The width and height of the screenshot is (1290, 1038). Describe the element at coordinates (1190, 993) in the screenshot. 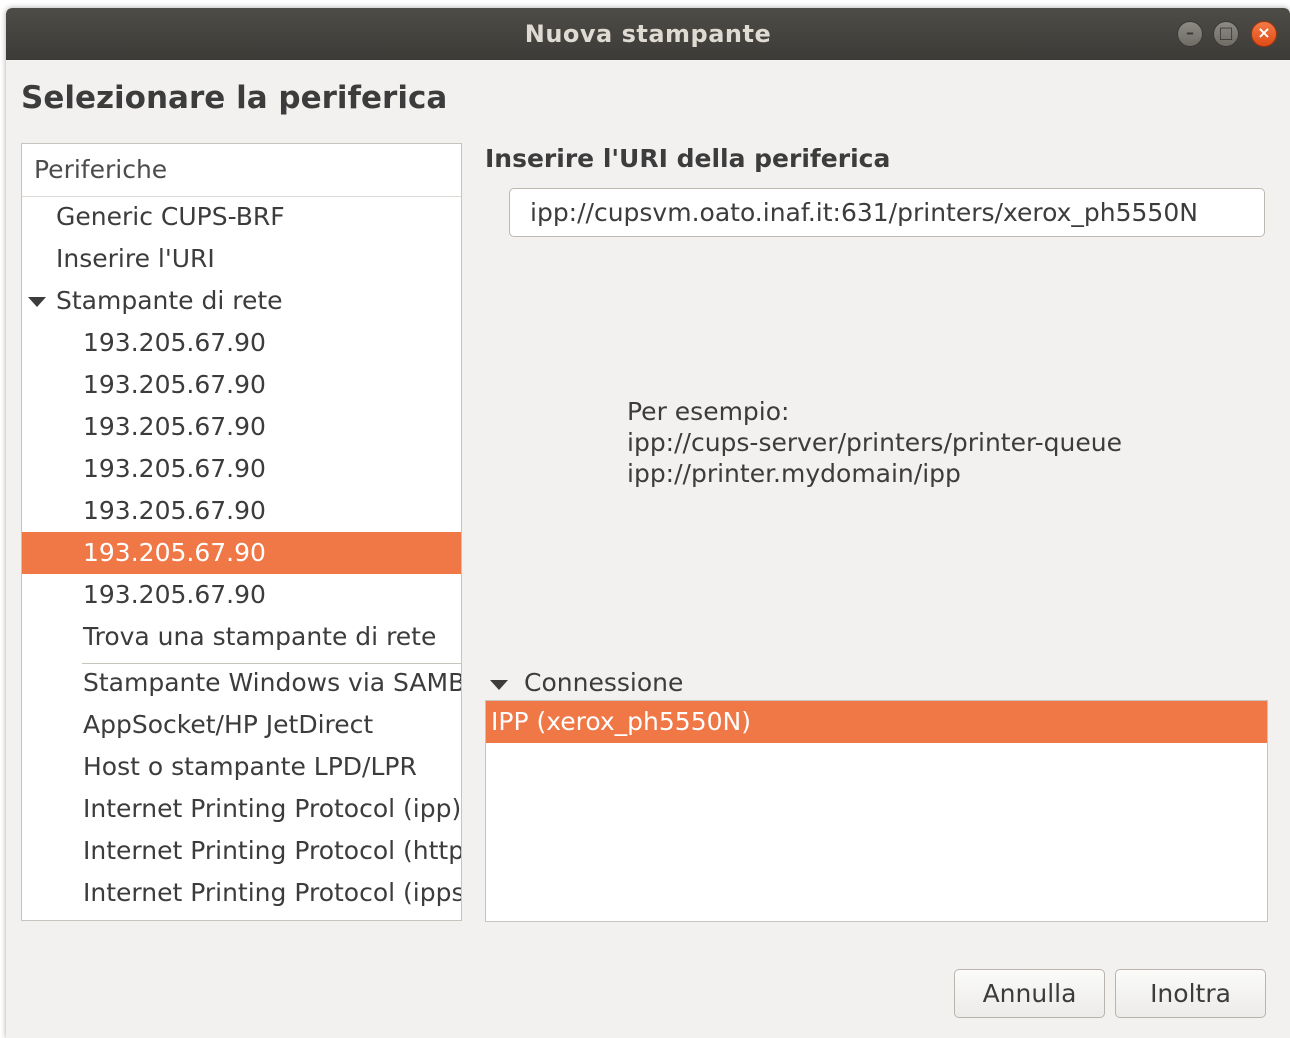

I see `forward-button: Inoltra` at that location.